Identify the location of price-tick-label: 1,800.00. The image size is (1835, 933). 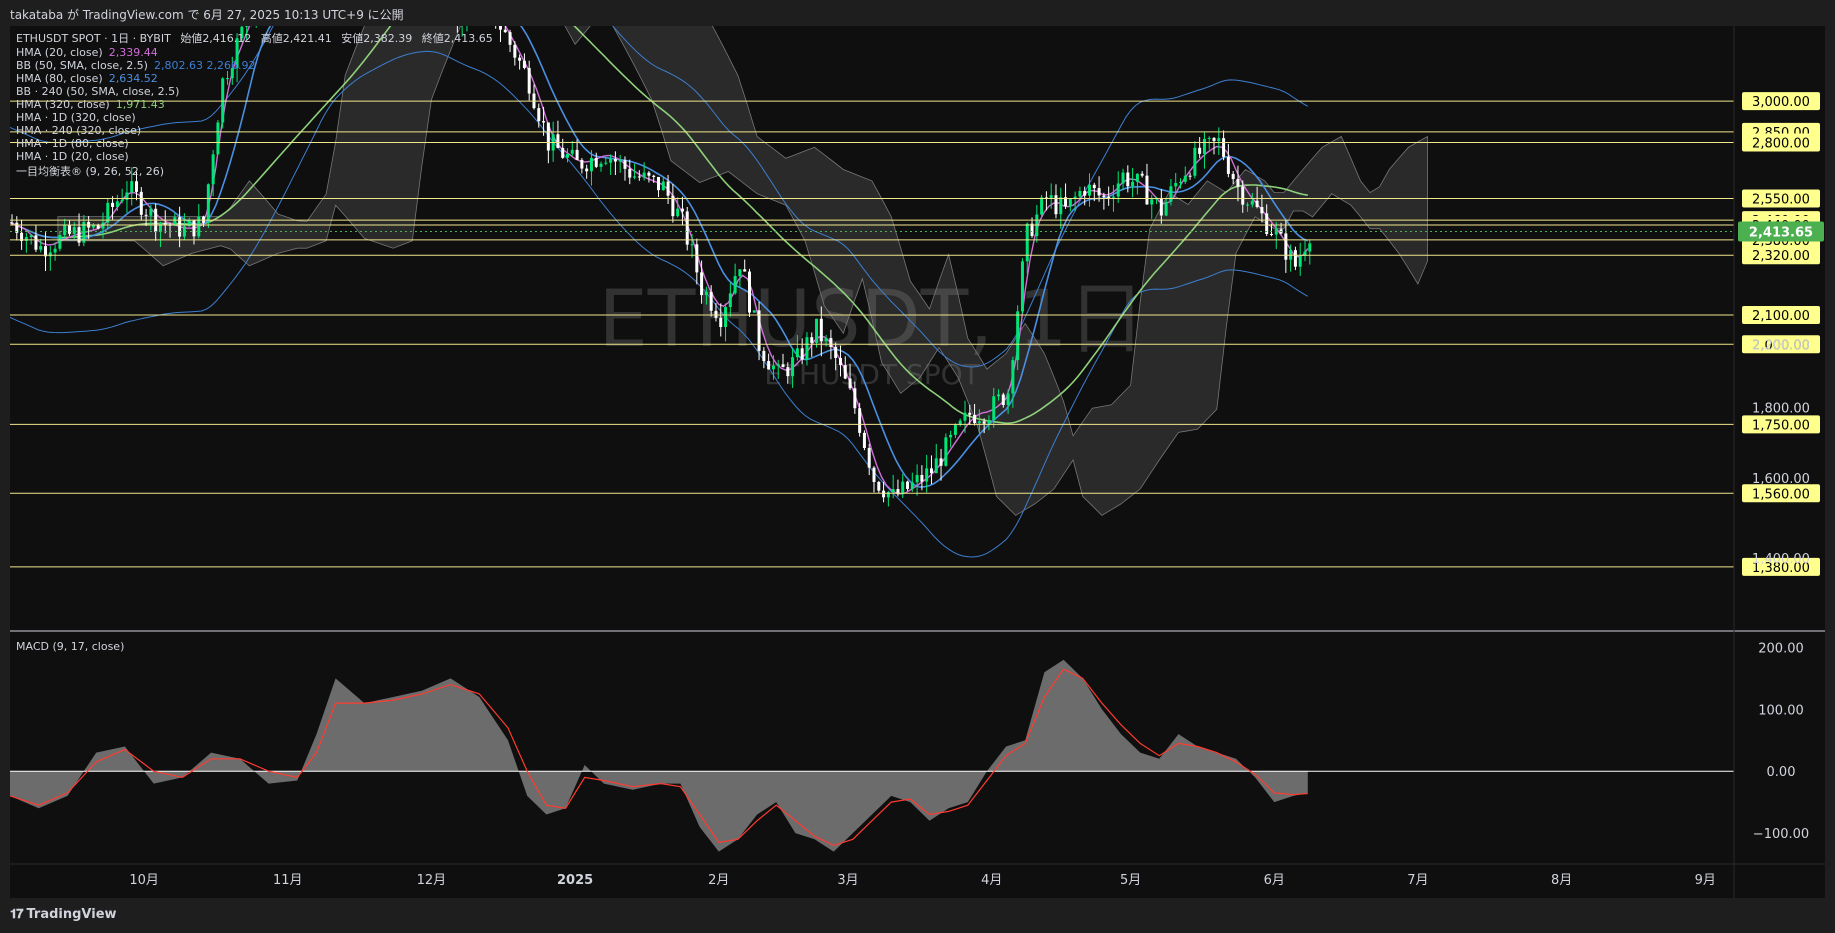
(1781, 408).